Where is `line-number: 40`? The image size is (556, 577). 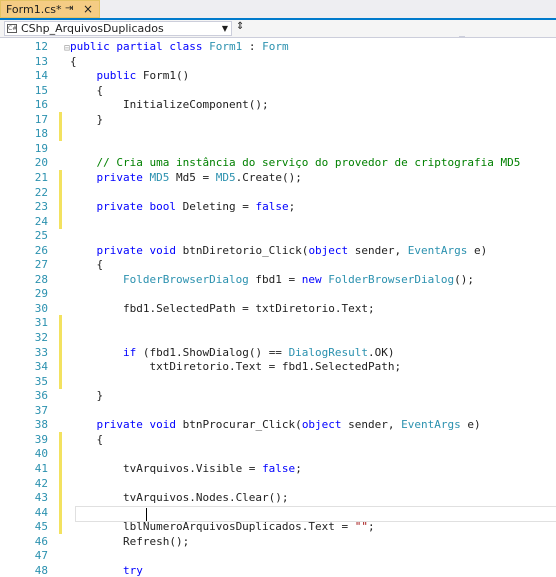
line-number: 40 is located at coordinates (41, 454).